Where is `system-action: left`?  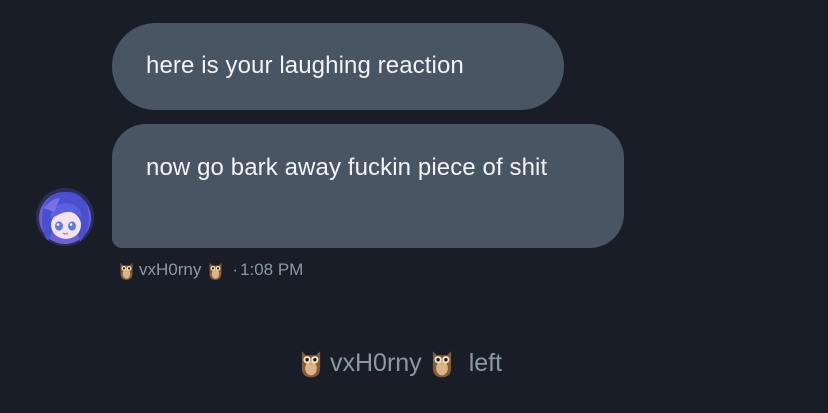
system-action: left is located at coordinates (485, 362).